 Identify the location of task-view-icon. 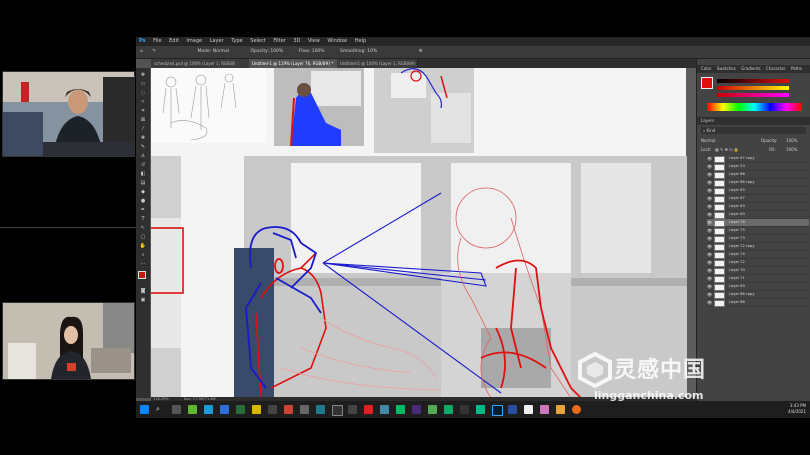
(176, 409).